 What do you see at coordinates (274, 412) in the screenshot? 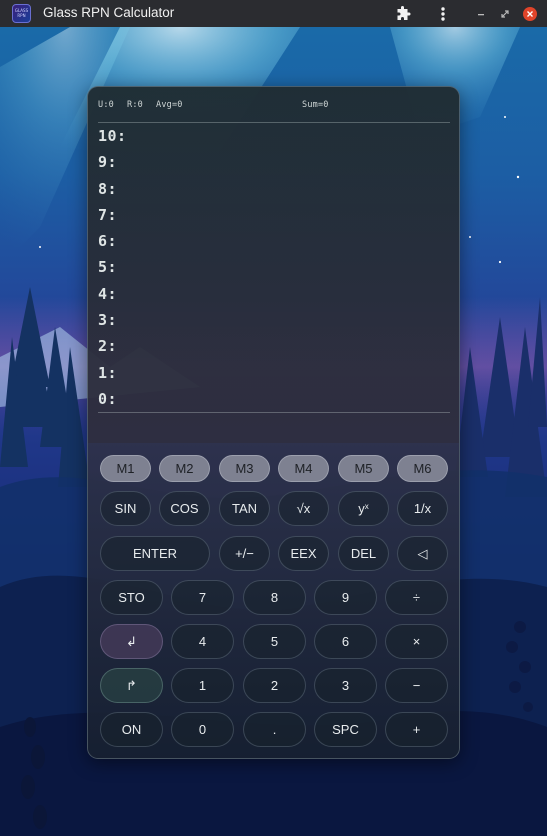
I see `display-bottom-divider` at bounding box center [274, 412].